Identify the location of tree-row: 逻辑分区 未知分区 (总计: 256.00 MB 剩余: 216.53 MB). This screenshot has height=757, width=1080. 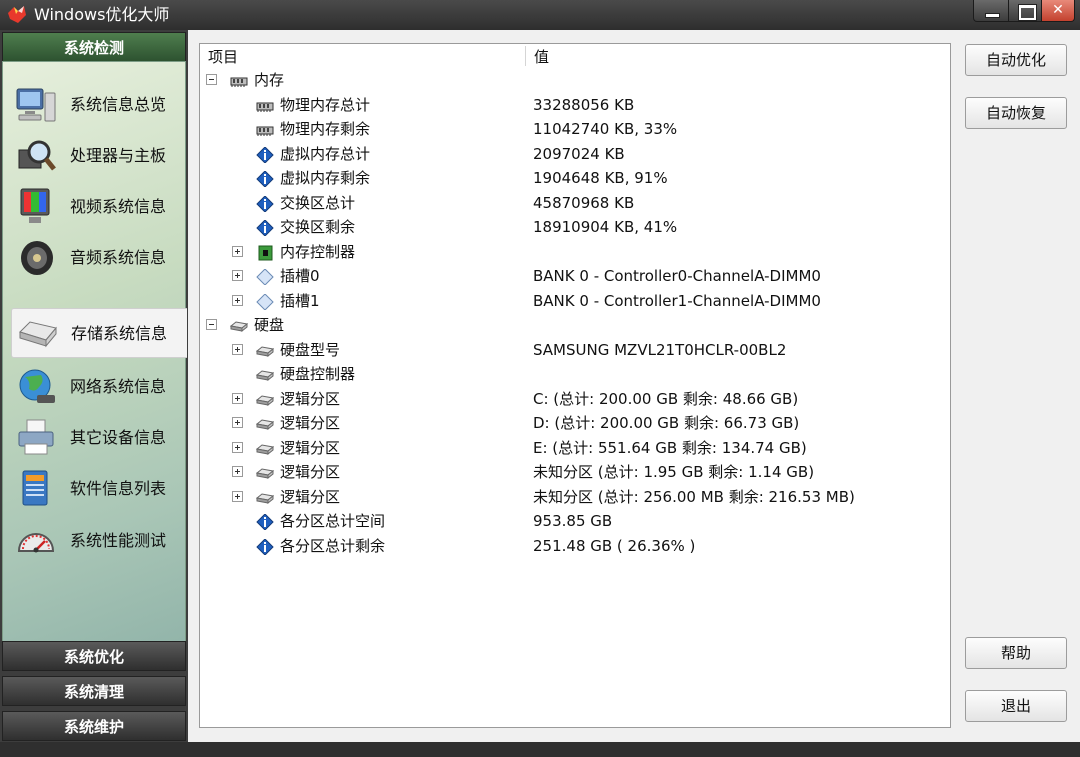
(575, 497).